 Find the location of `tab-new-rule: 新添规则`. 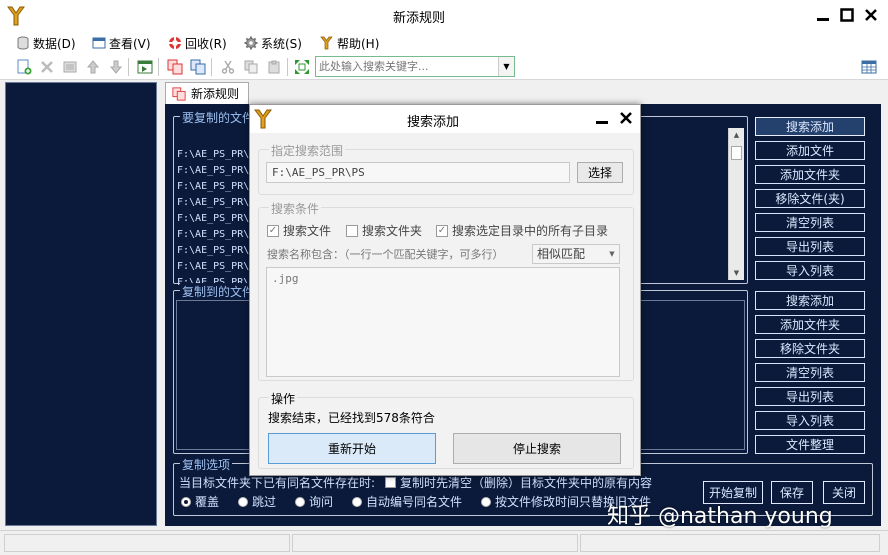

tab-new-rule: 新添规则 is located at coordinates (207, 93).